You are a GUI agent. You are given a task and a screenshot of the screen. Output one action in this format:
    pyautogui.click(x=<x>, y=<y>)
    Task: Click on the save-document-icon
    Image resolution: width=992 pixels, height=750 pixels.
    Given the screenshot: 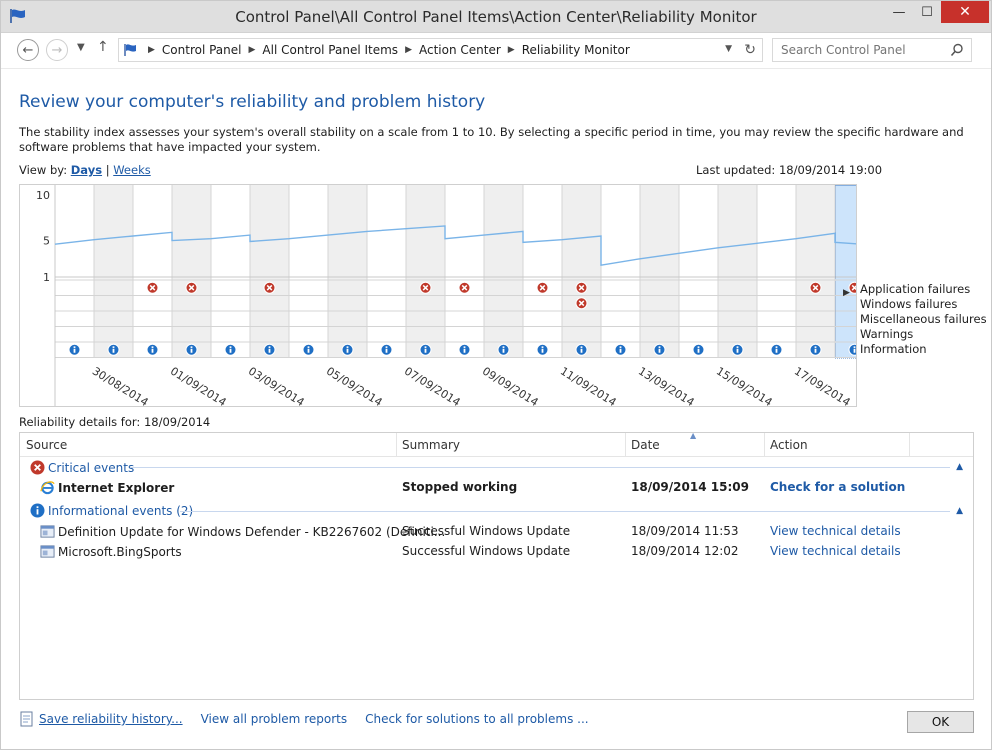 What is the action you would take?
    pyautogui.click(x=26, y=719)
    